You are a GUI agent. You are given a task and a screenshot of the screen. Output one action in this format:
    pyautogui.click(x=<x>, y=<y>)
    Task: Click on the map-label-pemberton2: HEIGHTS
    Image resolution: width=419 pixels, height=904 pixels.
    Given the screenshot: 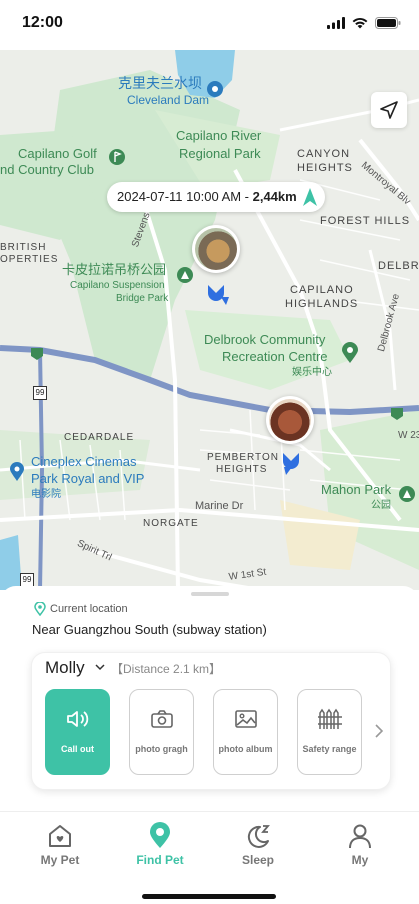 What is the action you would take?
    pyautogui.click(x=242, y=469)
    